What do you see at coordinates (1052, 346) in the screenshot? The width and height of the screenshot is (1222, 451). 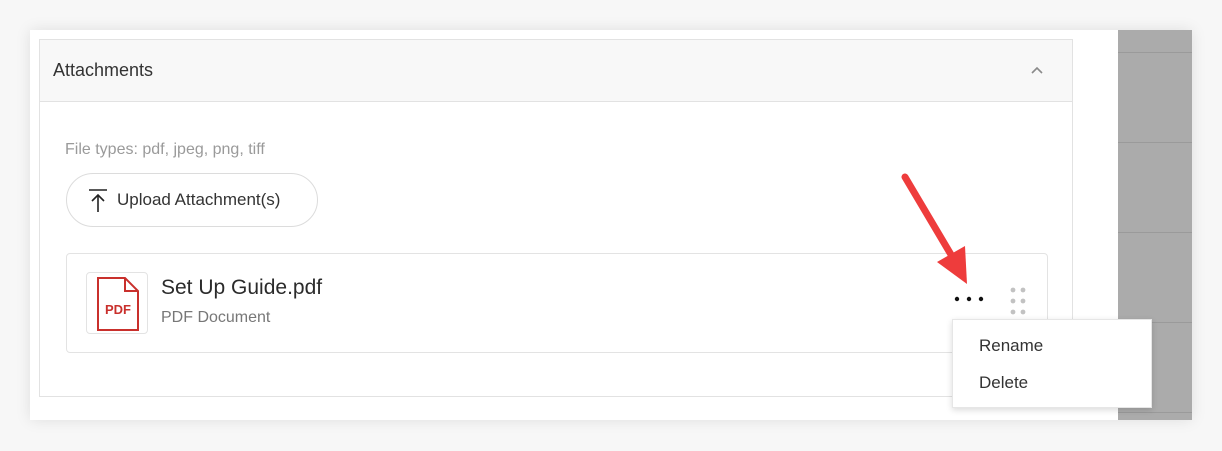 I see `menu-item-rename: Rename` at bounding box center [1052, 346].